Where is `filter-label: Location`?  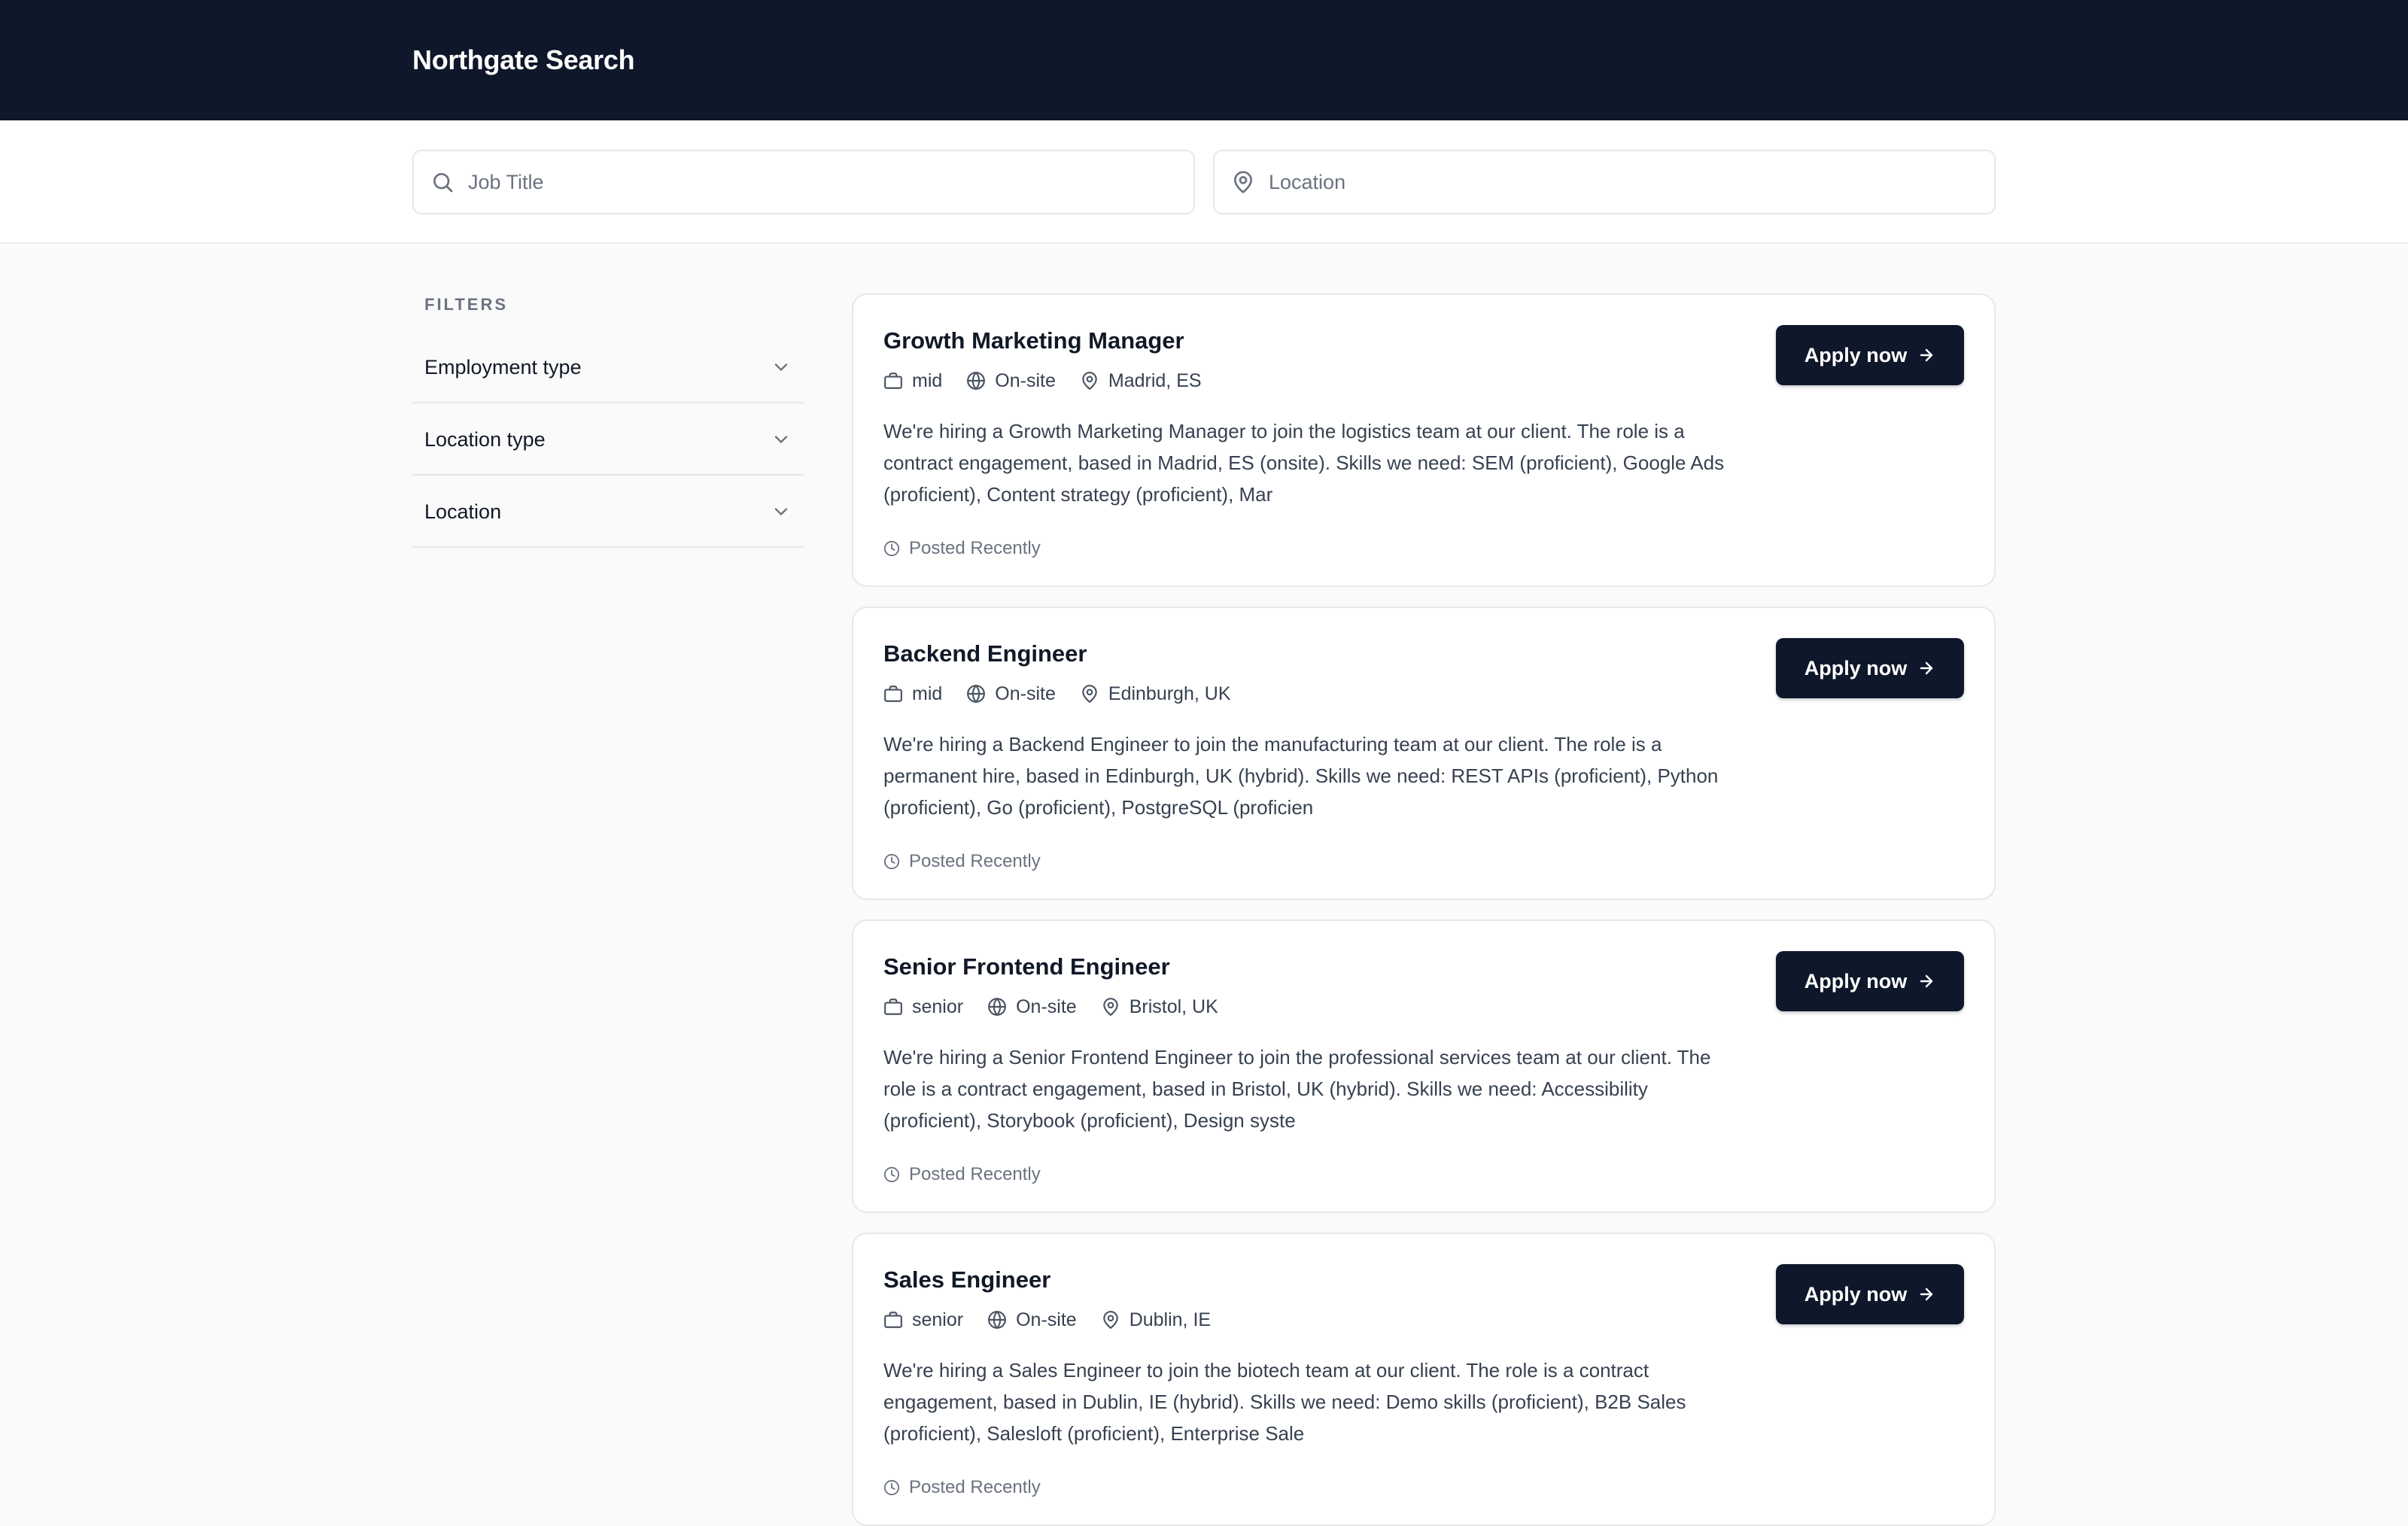 filter-label: Location is located at coordinates (463, 511).